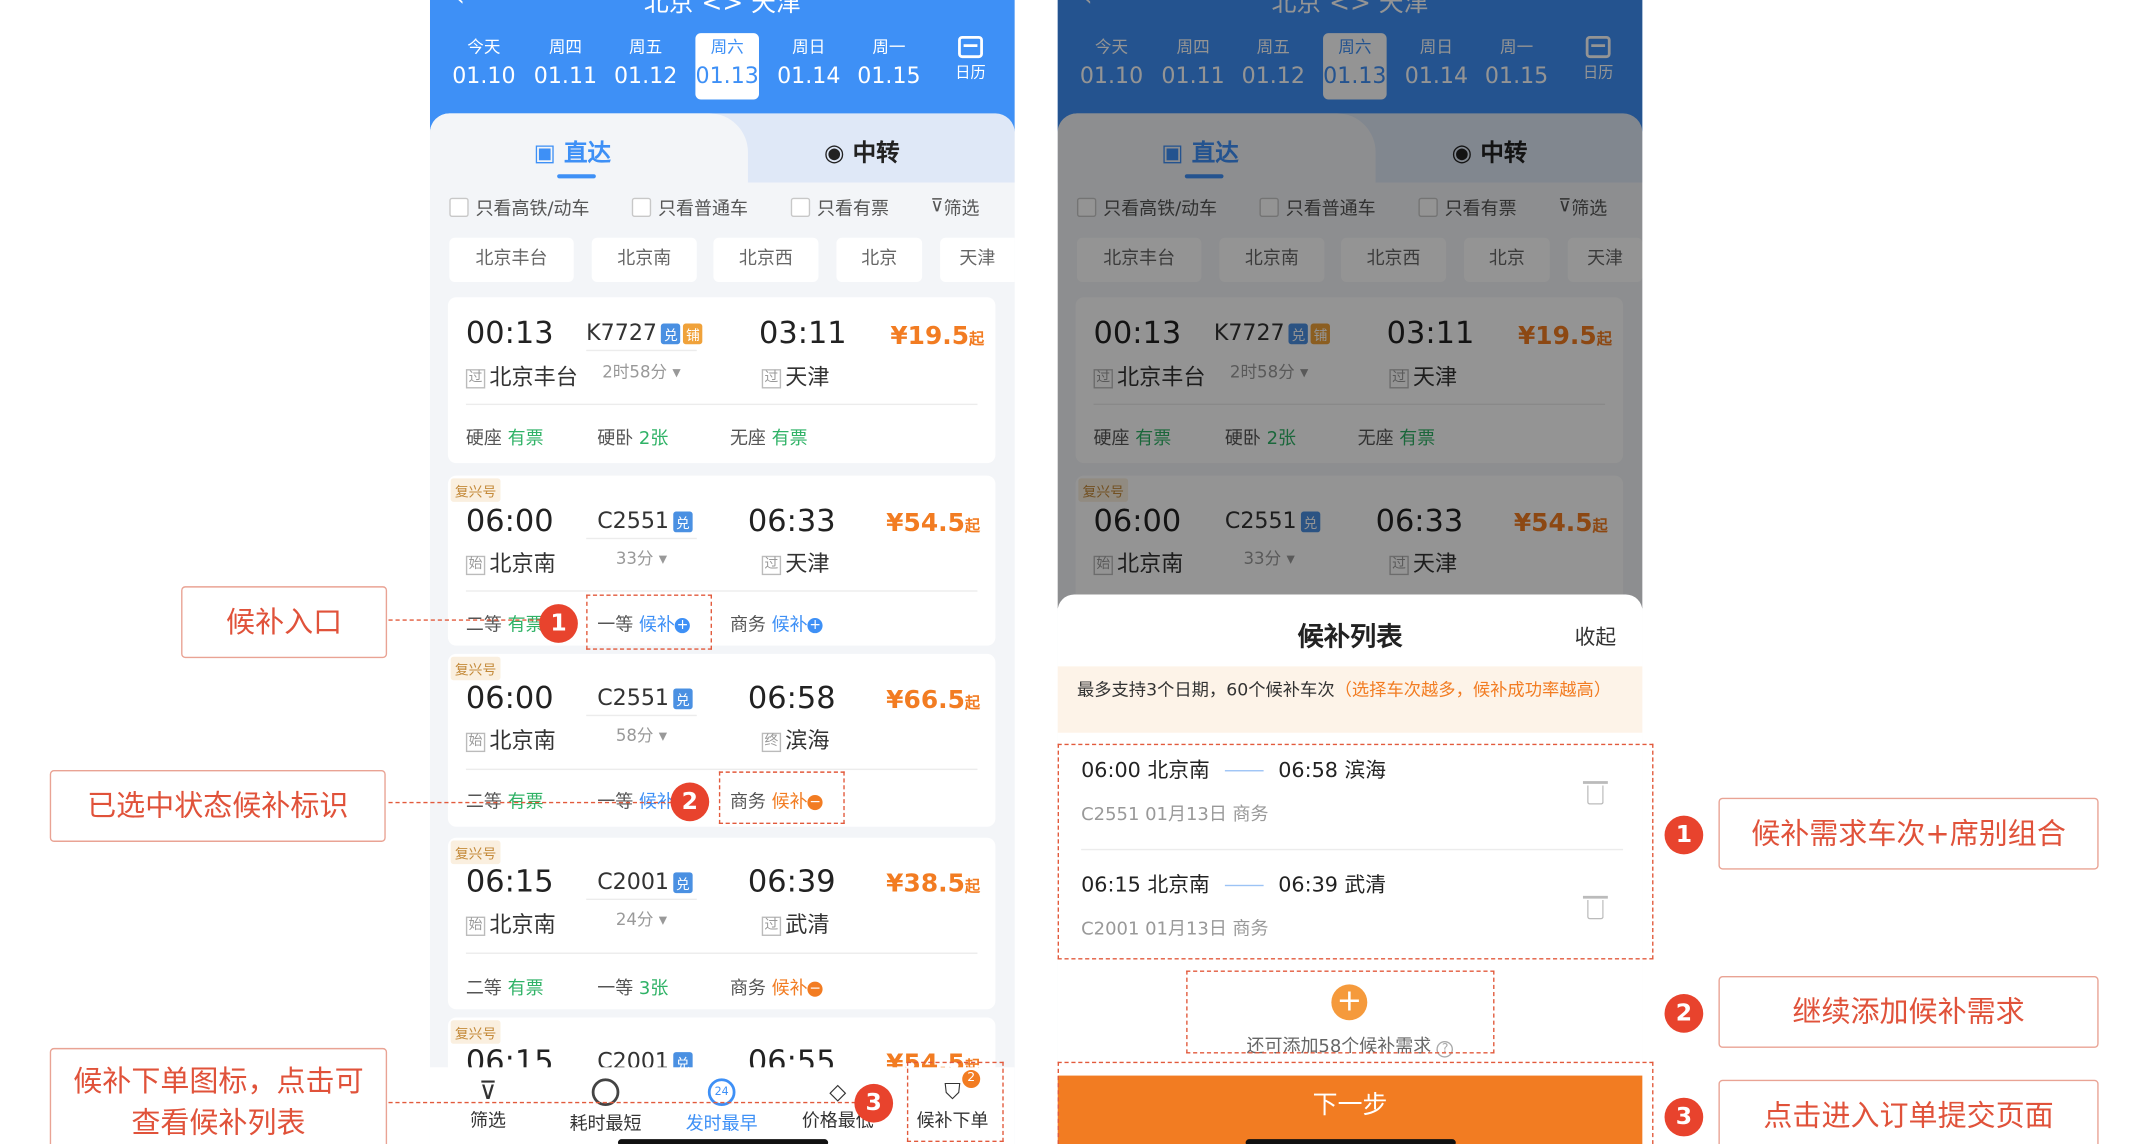  What do you see at coordinates (722, 148) in the screenshot?
I see `tab-bar: ▣ 直达 ◉ 中转` at bounding box center [722, 148].